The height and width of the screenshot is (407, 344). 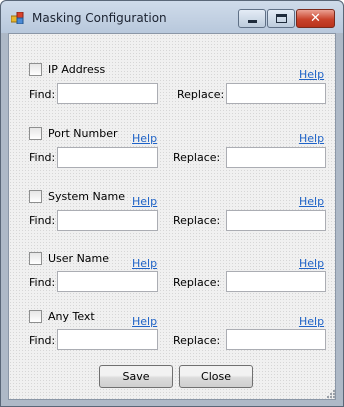 What do you see at coordinates (107, 281) in the screenshot?
I see `user-name-find-input` at bounding box center [107, 281].